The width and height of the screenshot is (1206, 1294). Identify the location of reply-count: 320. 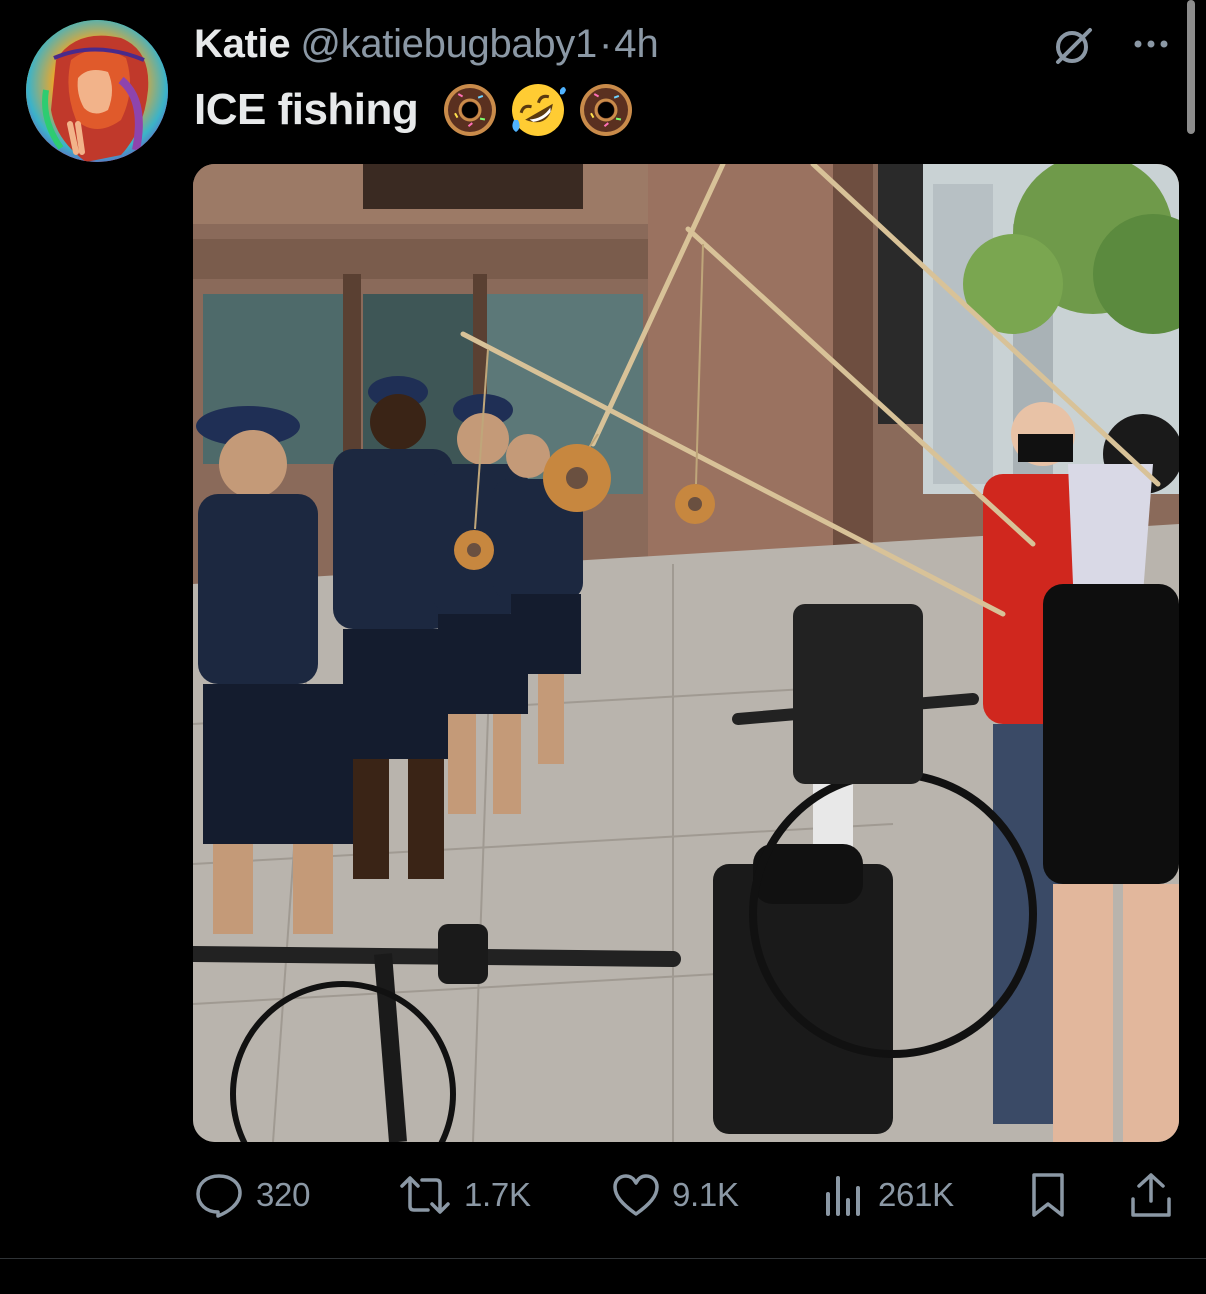
(283, 1194).